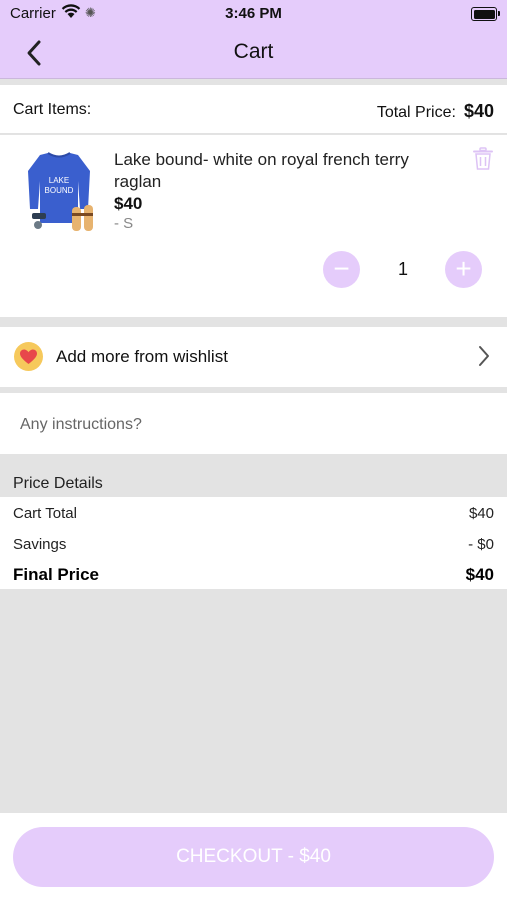 Image resolution: width=507 pixels, height=900 pixels. I want to click on decrease-quantity-button: −, so click(341, 269).